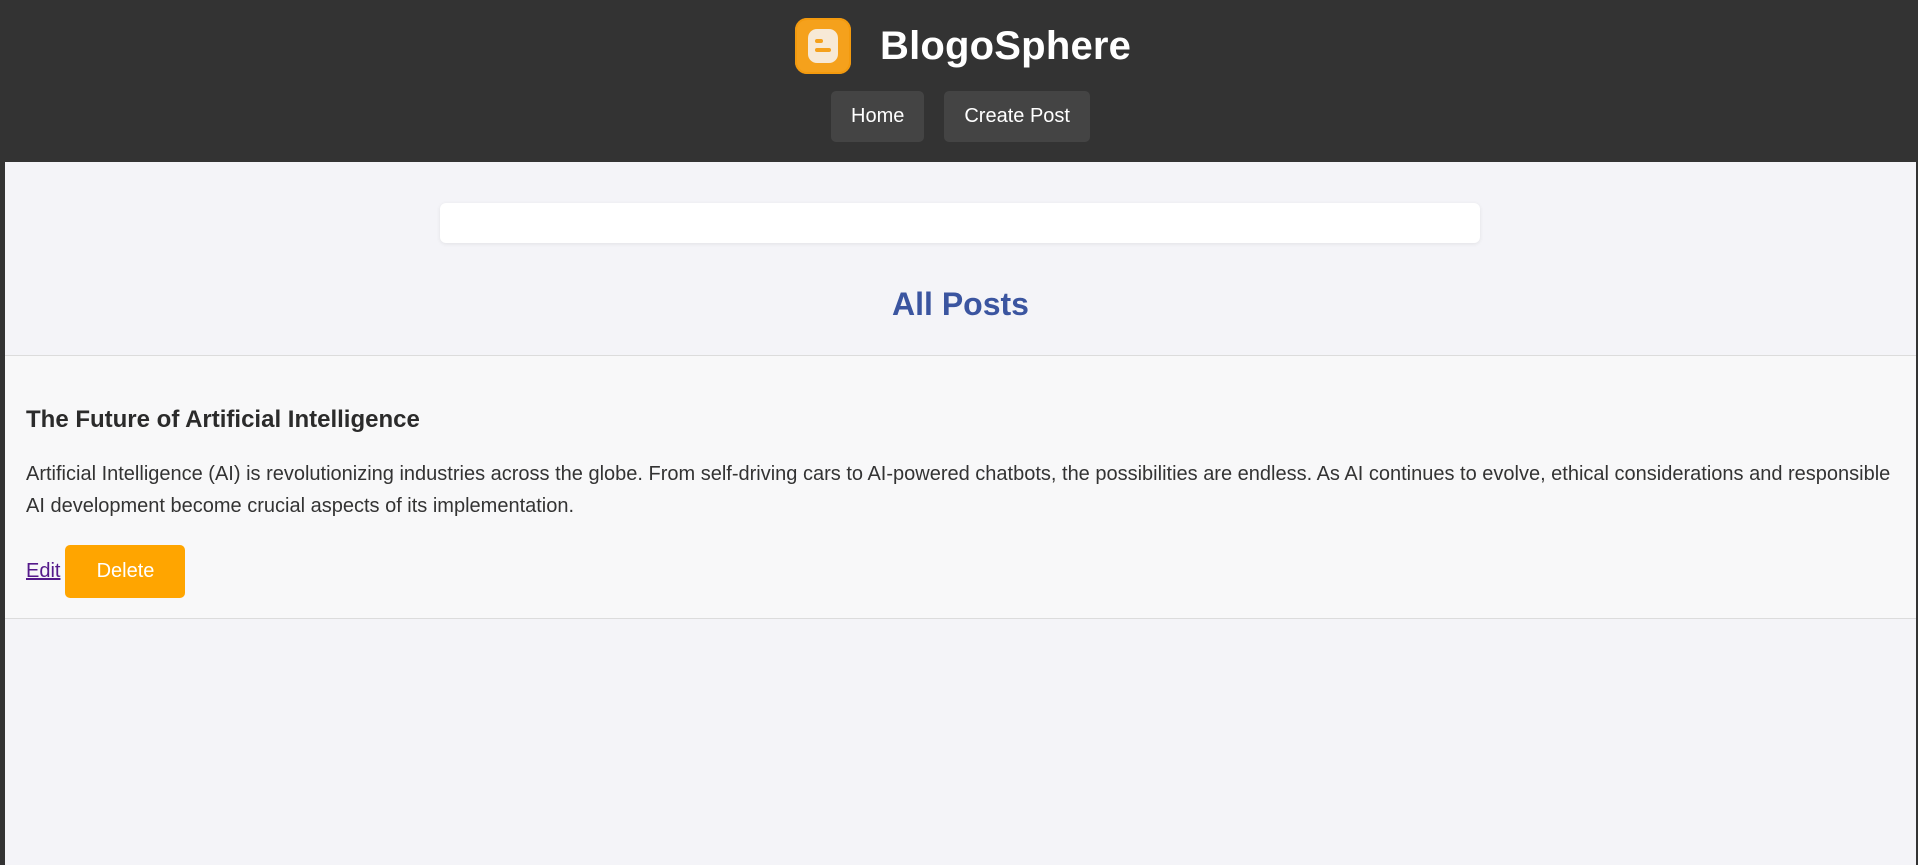 The height and width of the screenshot is (865, 1918). Describe the element at coordinates (960, 304) in the screenshot. I see `page-title: All Posts` at that location.